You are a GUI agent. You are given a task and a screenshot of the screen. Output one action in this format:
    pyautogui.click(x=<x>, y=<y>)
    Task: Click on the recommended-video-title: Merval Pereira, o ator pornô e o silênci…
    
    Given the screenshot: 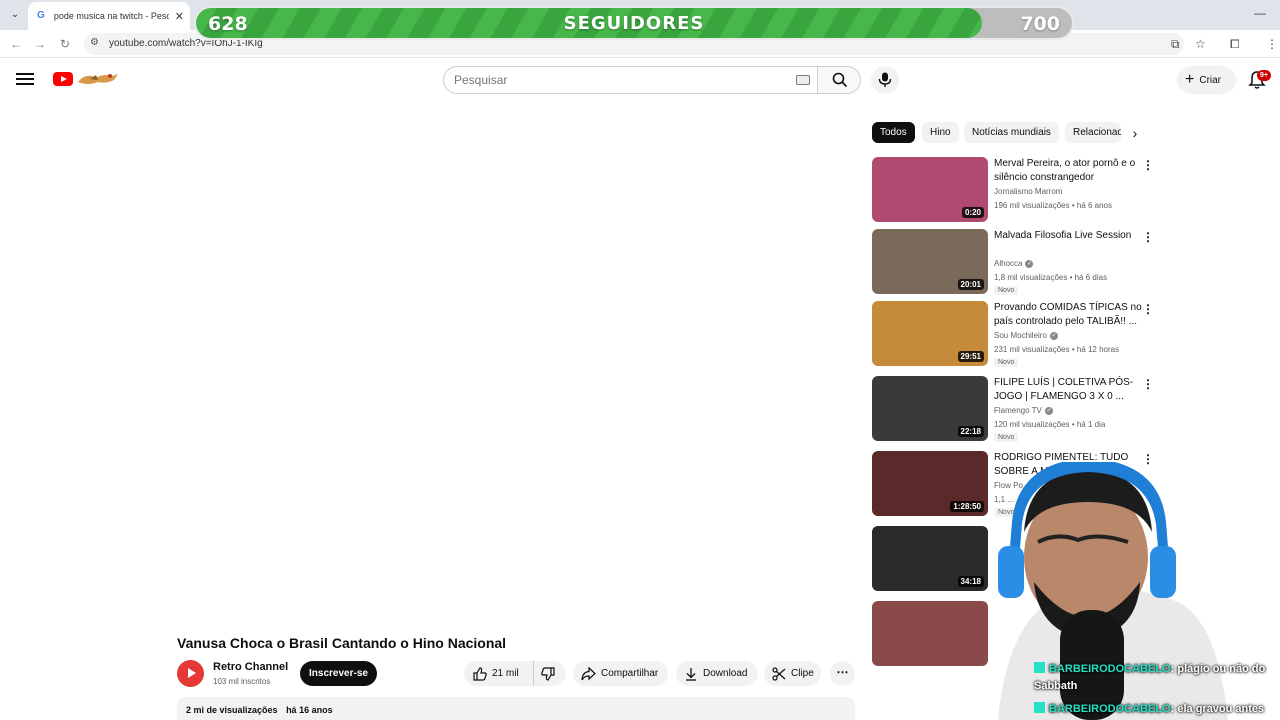 What is the action you would take?
    pyautogui.click(x=1068, y=171)
    